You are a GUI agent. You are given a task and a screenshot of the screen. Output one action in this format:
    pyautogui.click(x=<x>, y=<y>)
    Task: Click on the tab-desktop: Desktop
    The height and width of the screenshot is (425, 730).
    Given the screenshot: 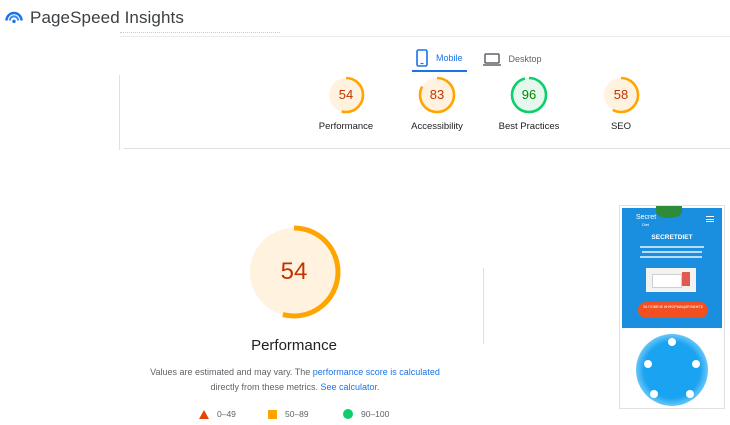 What is the action you would take?
    pyautogui.click(x=512, y=59)
    